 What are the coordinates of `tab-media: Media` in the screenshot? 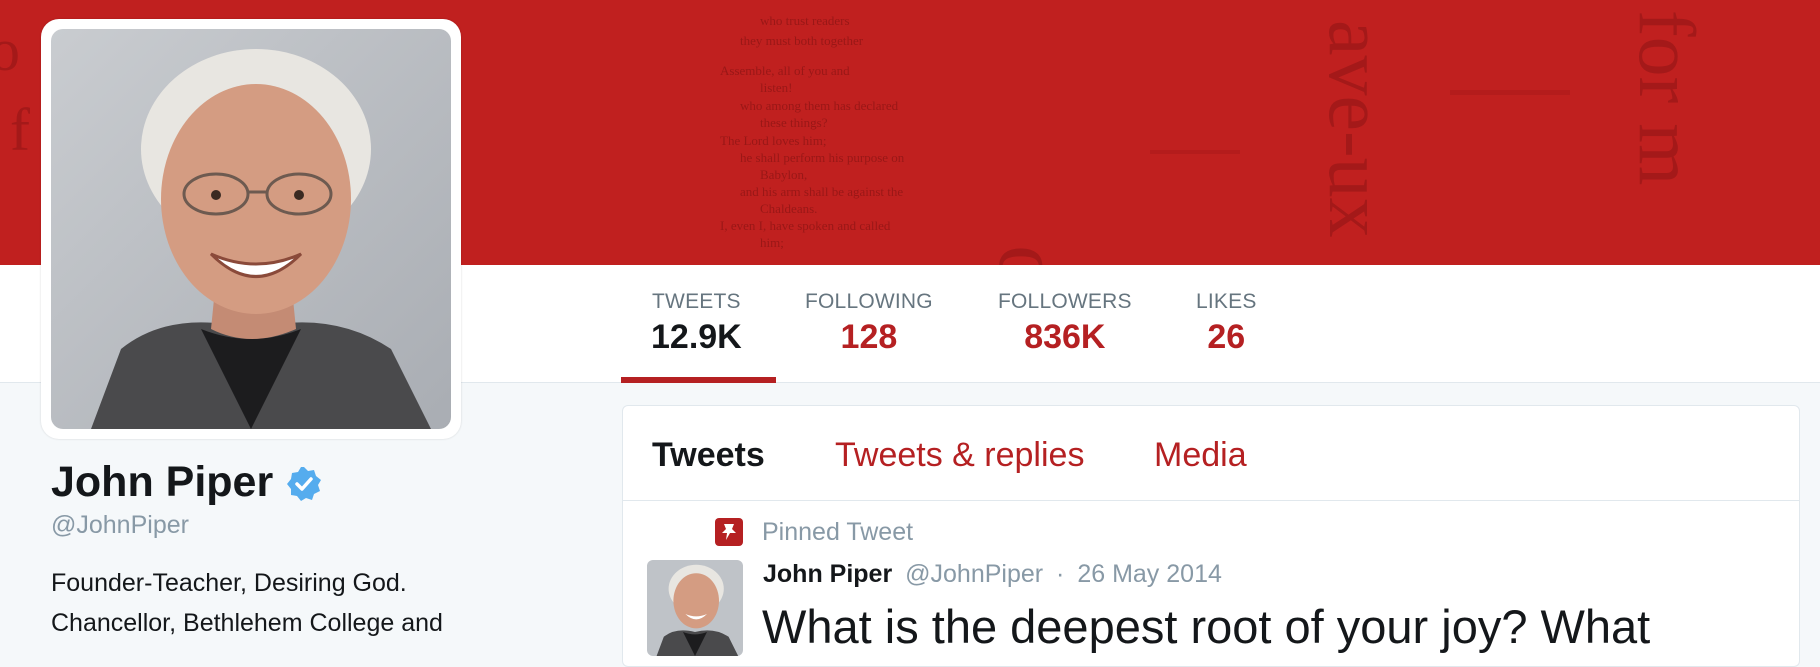 It's located at (1200, 455).